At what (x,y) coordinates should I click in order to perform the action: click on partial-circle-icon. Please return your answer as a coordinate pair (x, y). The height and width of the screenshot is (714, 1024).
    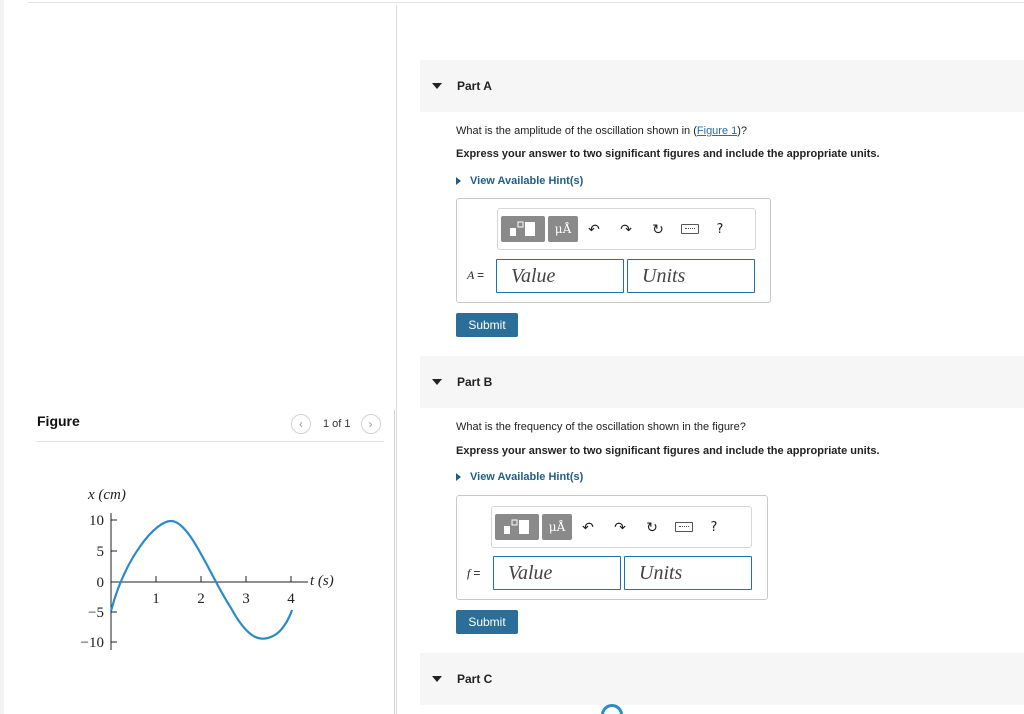
    Looking at the image, I should click on (612, 709).